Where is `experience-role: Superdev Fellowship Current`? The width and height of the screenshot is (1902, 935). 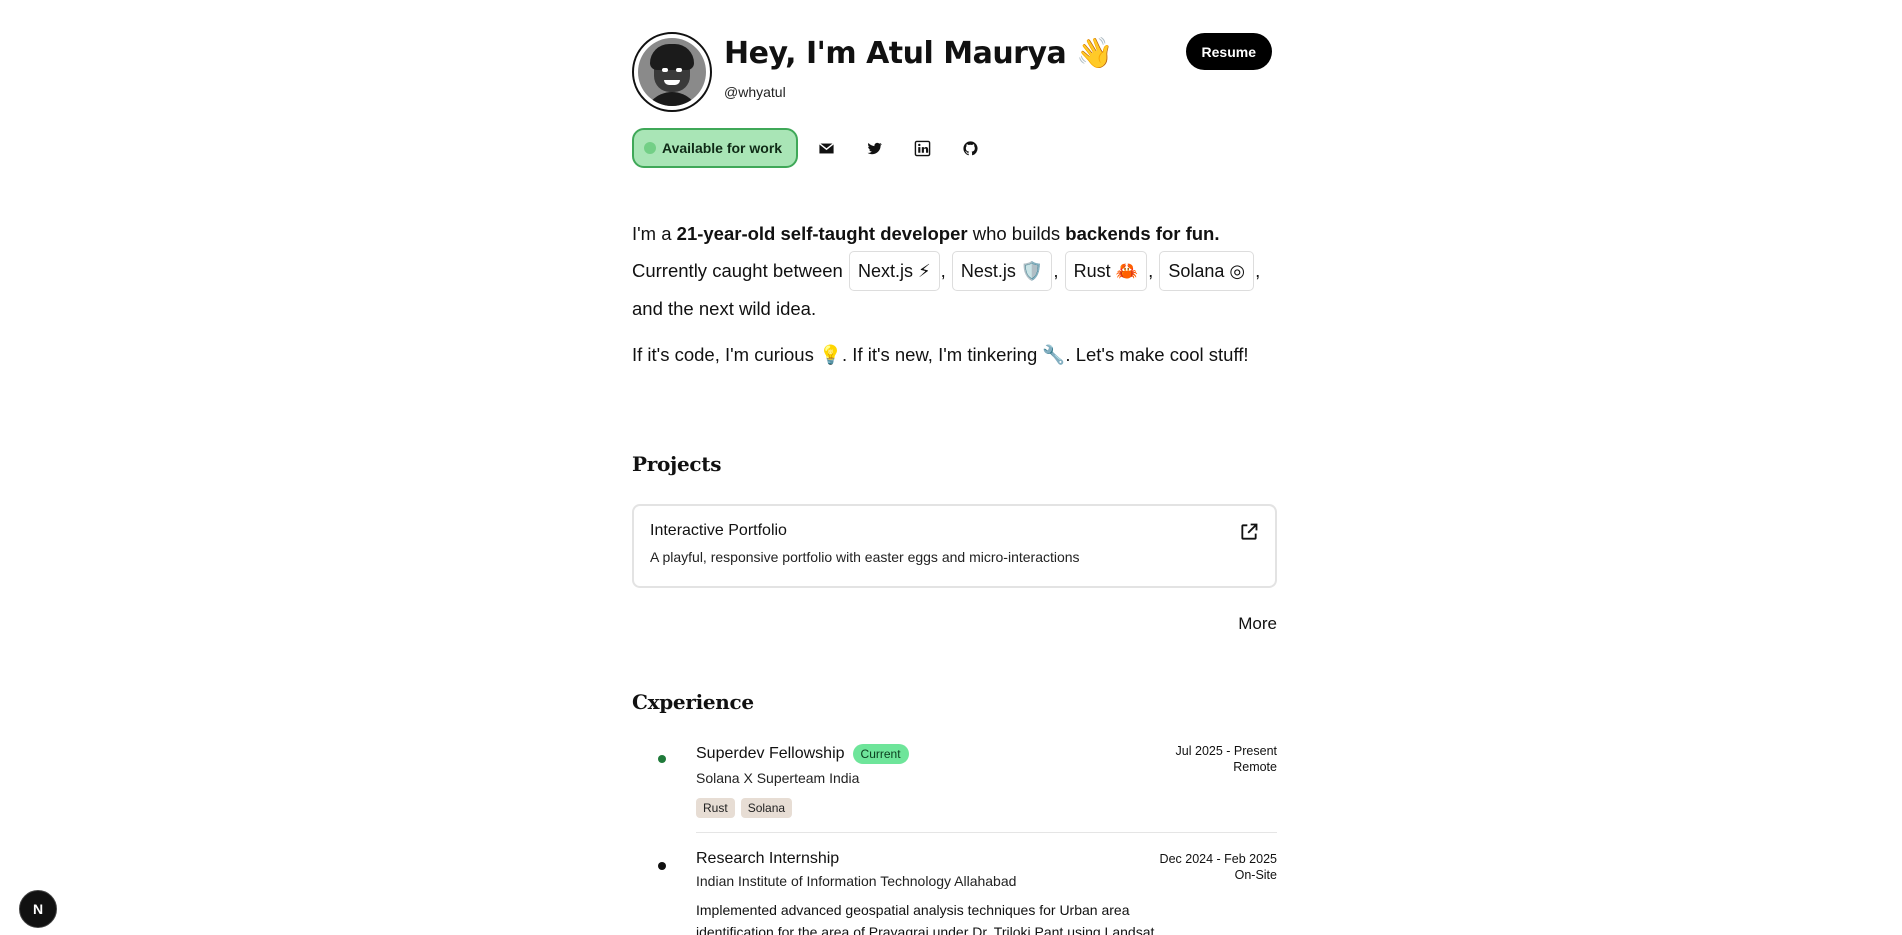 experience-role: Superdev Fellowship Current is located at coordinates (802, 754).